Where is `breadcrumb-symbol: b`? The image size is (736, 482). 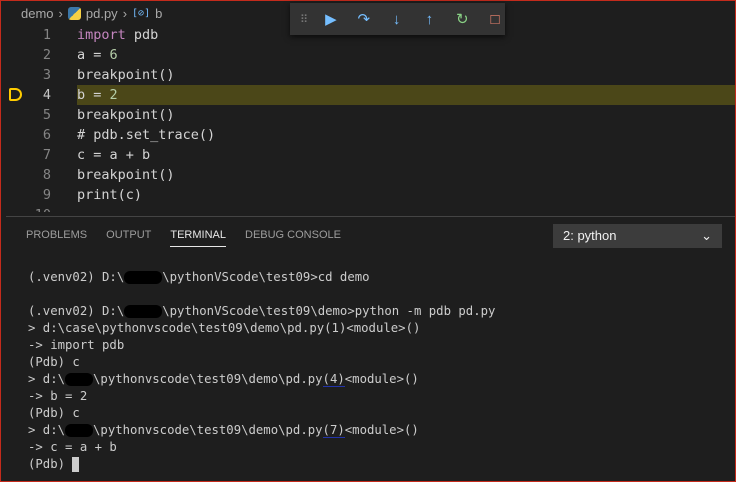
breadcrumb-symbol: b is located at coordinates (158, 13).